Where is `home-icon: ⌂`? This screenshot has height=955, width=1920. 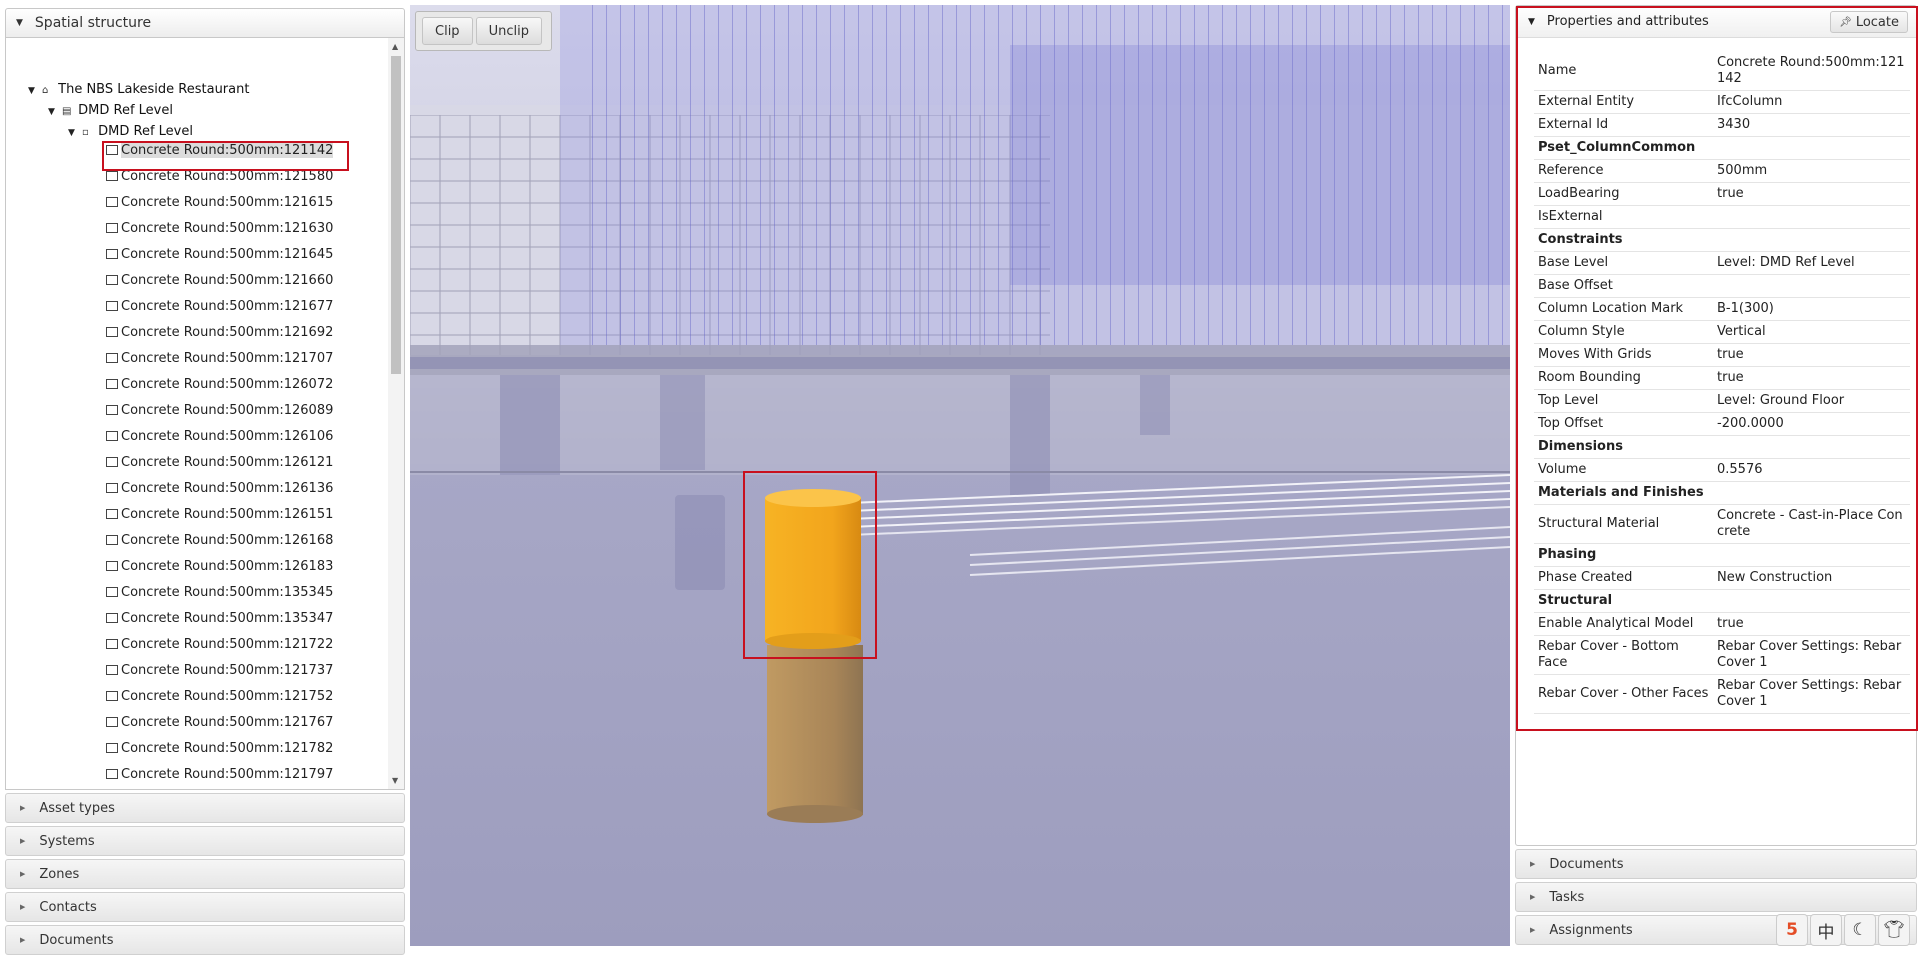
home-icon: ⌂ is located at coordinates (45, 90).